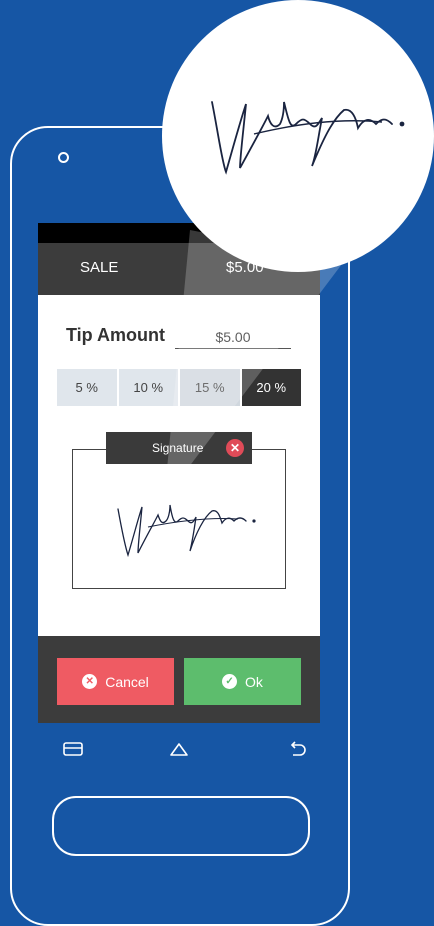 The width and height of the screenshot is (434, 926). Describe the element at coordinates (242, 681) in the screenshot. I see `ok-button: ✓ Ok` at that location.